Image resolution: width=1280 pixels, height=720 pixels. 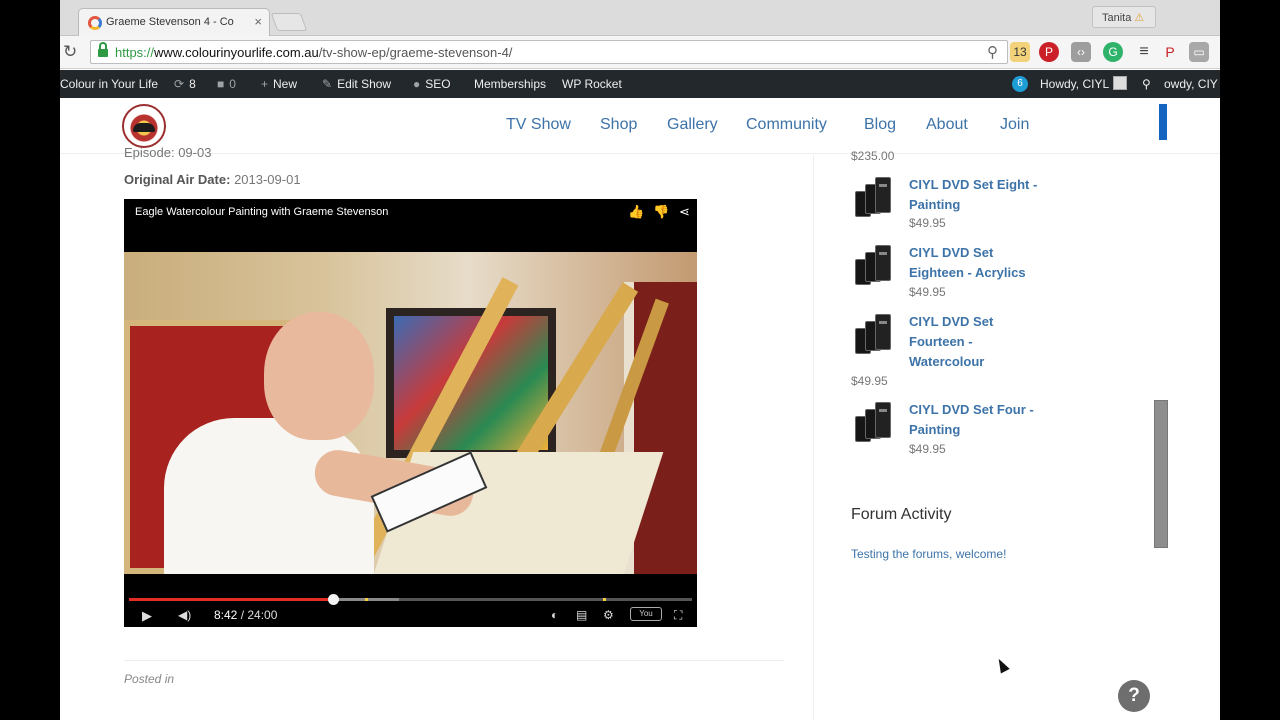 I want to click on help-icon: ?, so click(x=1134, y=696).